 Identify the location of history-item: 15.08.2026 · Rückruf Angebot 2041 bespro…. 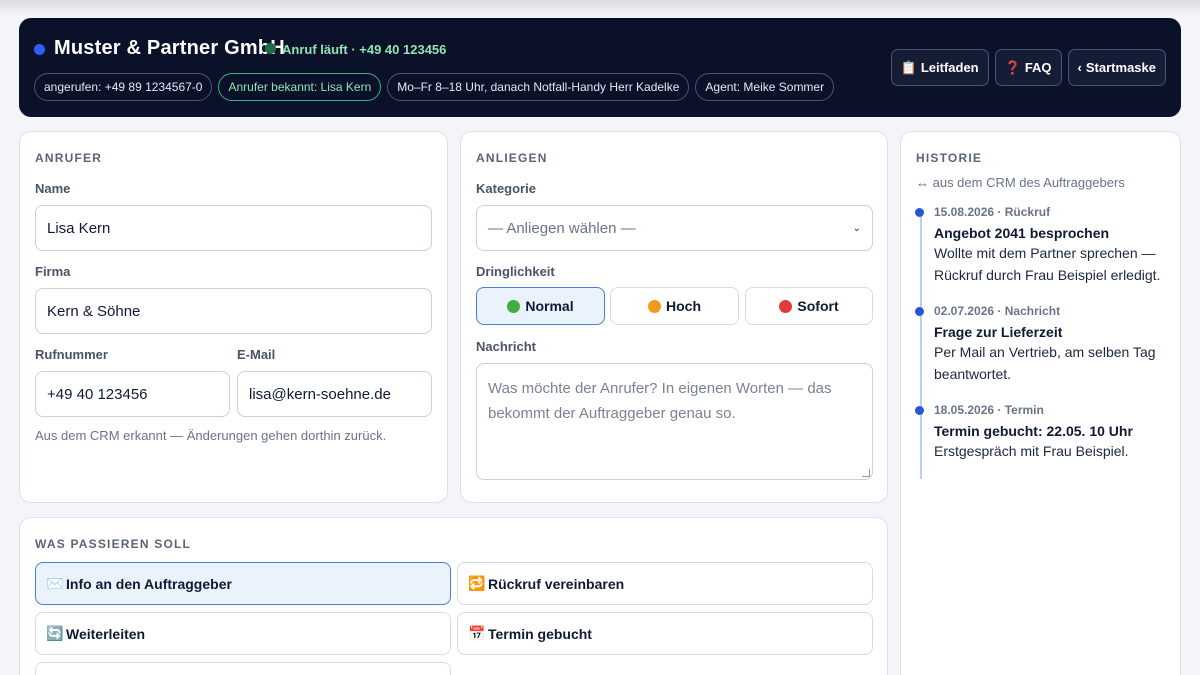
(1039, 245).